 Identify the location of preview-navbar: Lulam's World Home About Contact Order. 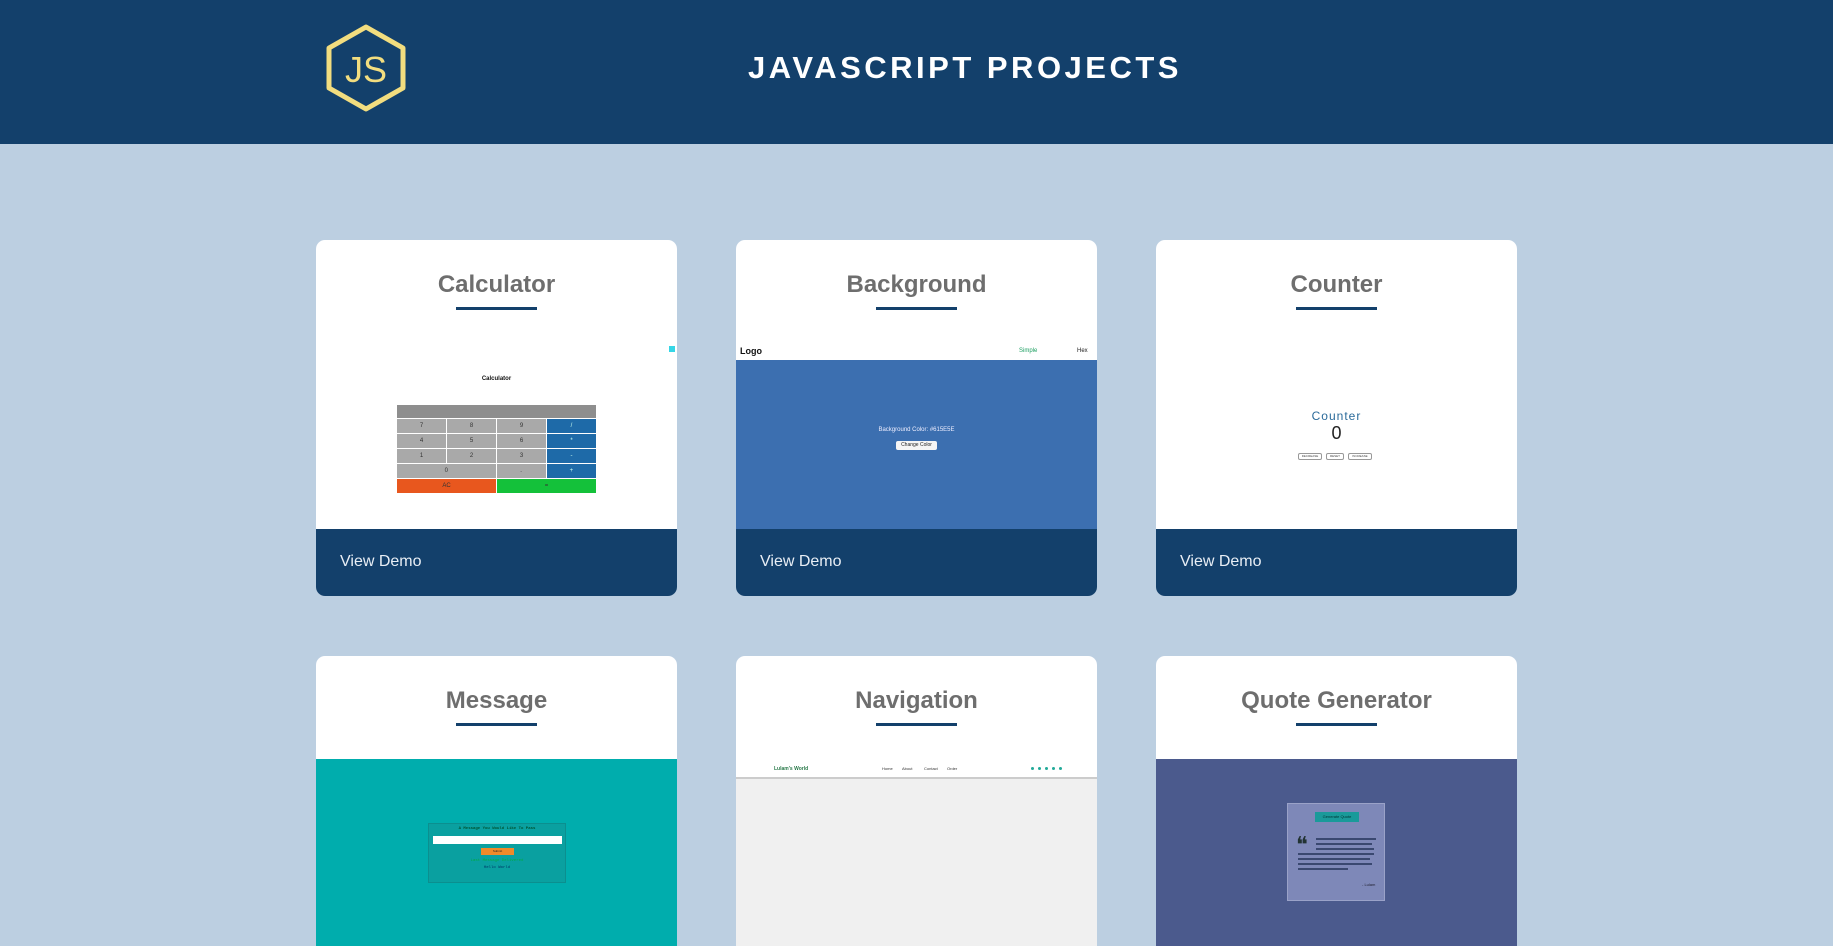
(916, 769).